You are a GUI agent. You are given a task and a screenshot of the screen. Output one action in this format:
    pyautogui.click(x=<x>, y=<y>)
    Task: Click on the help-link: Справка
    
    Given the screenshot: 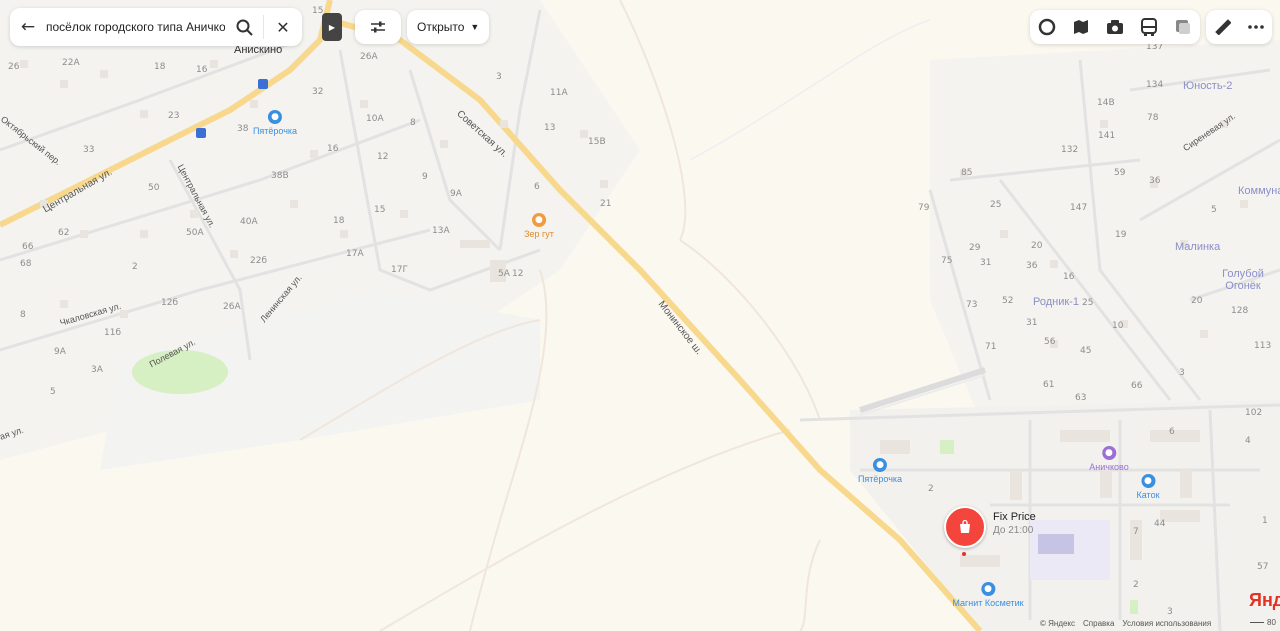 What is the action you would take?
    pyautogui.click(x=1098, y=623)
    